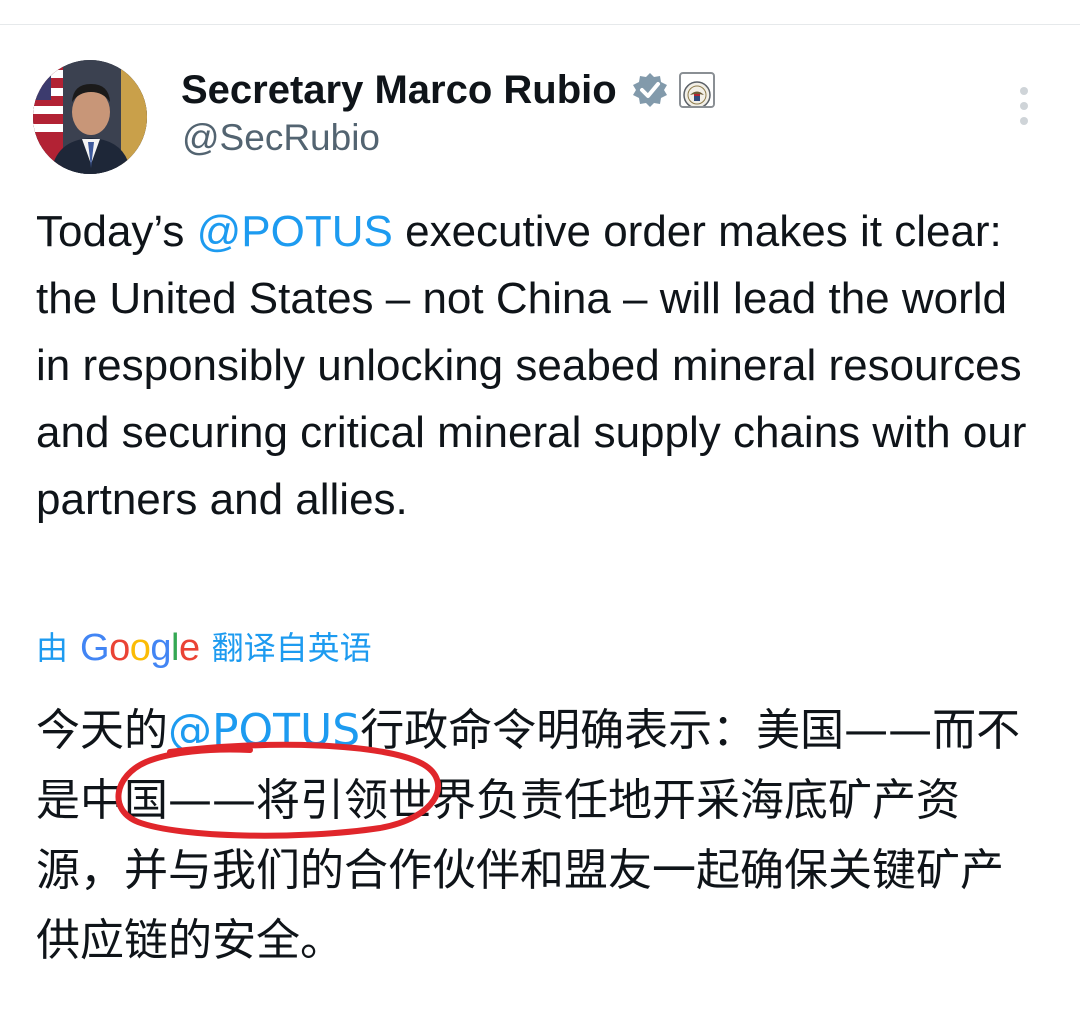 The height and width of the screenshot is (1012, 1080). What do you see at coordinates (116, 231) in the screenshot?
I see `tweet-text-part1: Today’s` at bounding box center [116, 231].